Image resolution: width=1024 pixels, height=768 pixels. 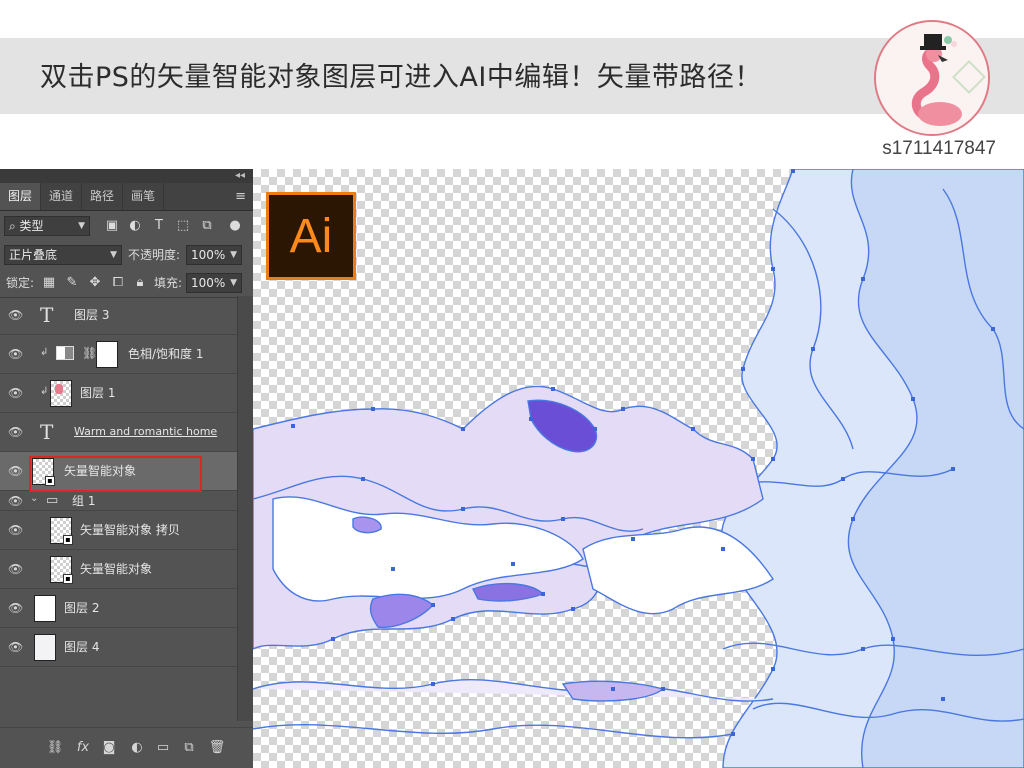 I want to click on lock-transparent-icon: ▦, so click(x=49, y=283).